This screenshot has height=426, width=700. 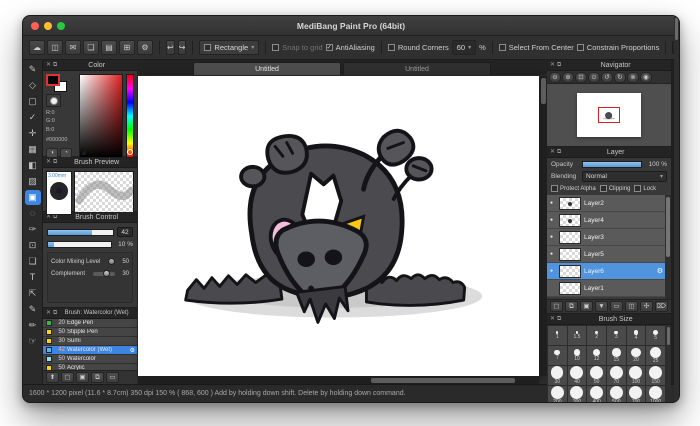 I want to click on bucket-tool: ◧, so click(x=33, y=165).